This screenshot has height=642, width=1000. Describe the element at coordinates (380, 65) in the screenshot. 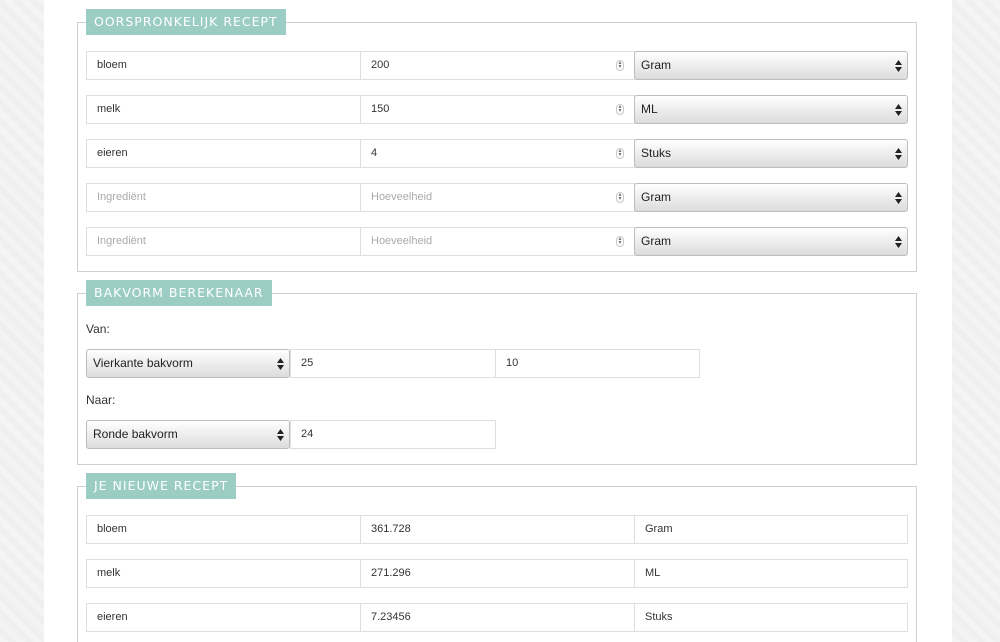

I see `amount-value: 200` at that location.